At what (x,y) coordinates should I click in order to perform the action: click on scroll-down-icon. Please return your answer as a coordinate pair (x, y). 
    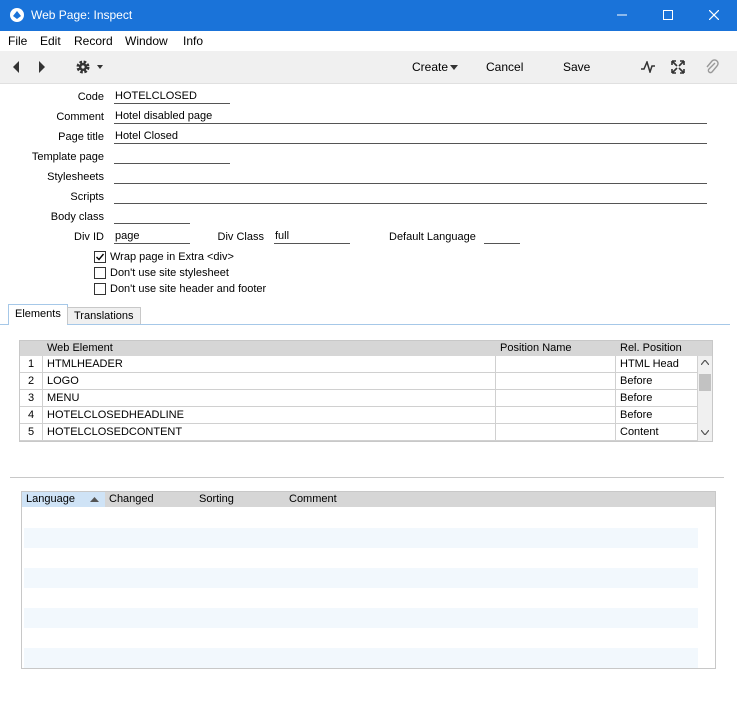
    Looking at the image, I should click on (705, 432).